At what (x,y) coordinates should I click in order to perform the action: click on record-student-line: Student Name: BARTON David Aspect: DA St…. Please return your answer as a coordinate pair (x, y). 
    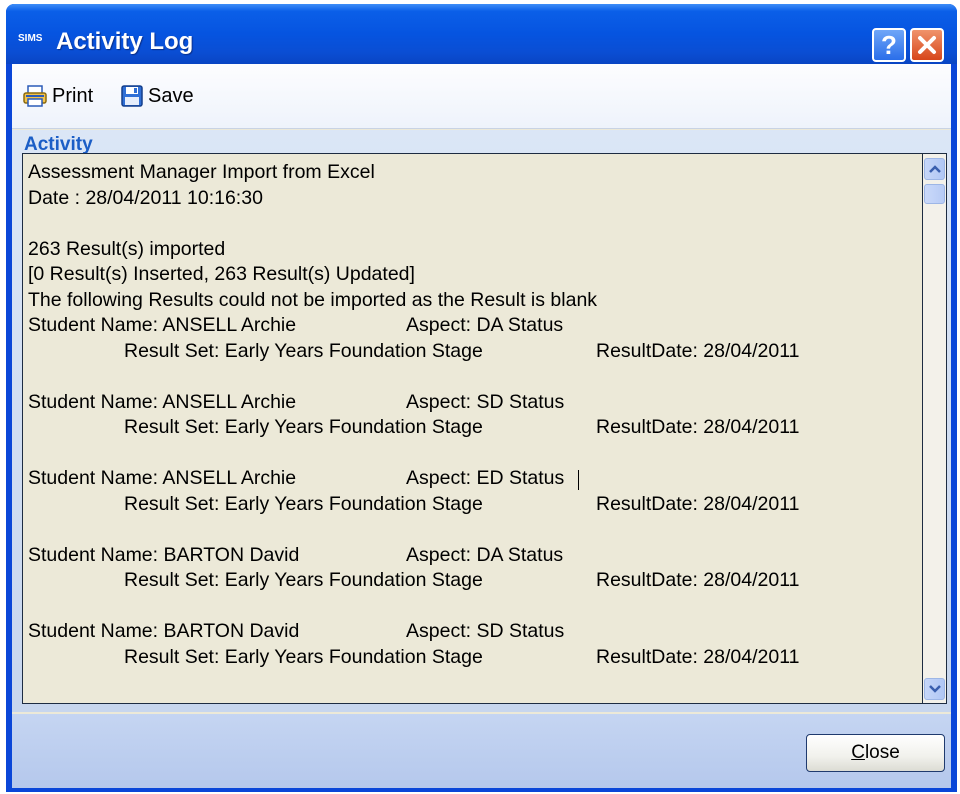
    Looking at the image, I should click on (468, 556).